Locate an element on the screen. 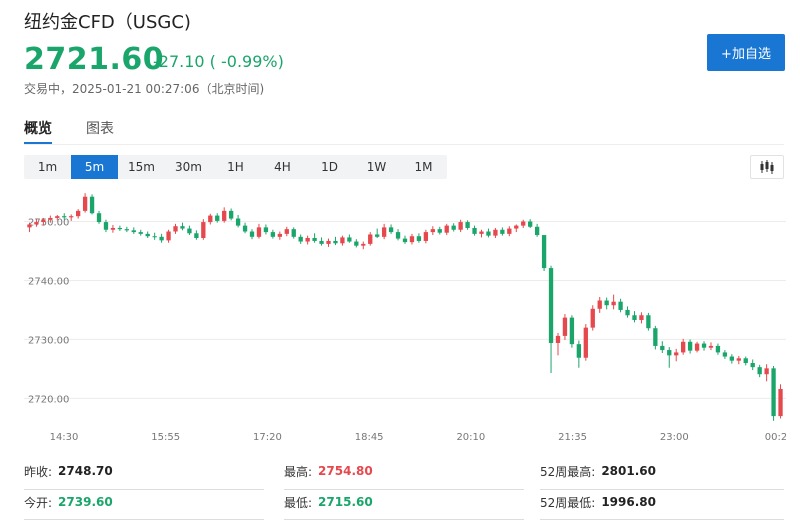 The width and height of the screenshot is (800, 529). period-5m: 5m is located at coordinates (94, 167).